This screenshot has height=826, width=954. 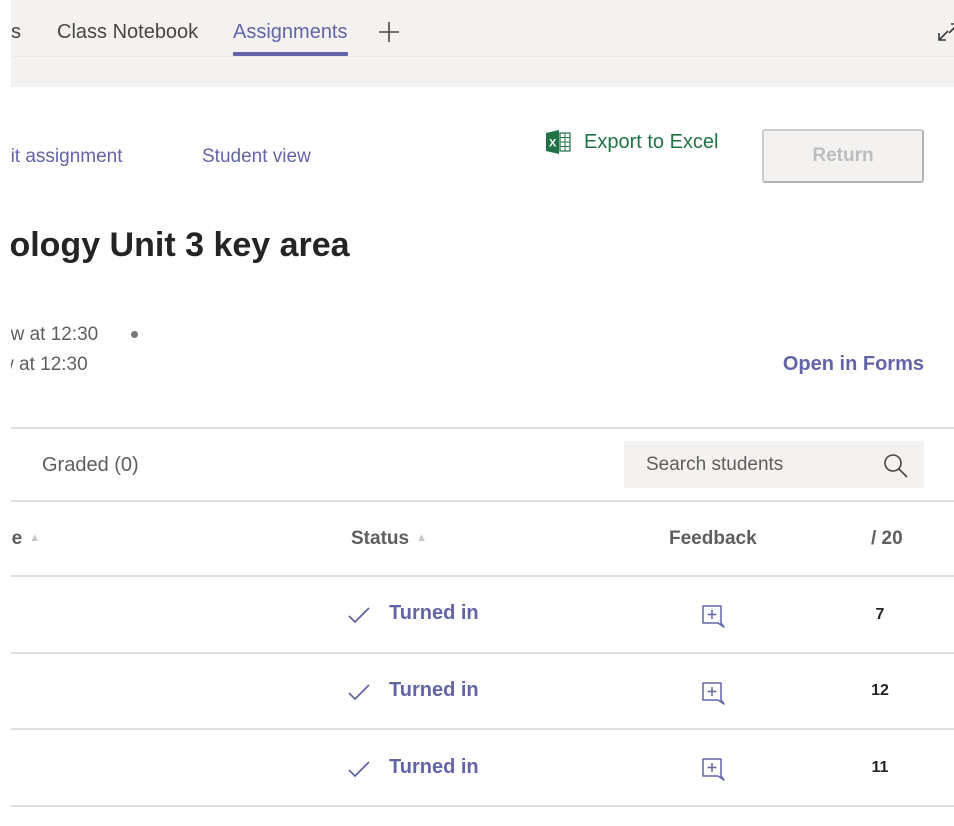 What do you see at coordinates (44, 364) in the screenshot?
I see `assignment-close-date: w at 12:30` at bounding box center [44, 364].